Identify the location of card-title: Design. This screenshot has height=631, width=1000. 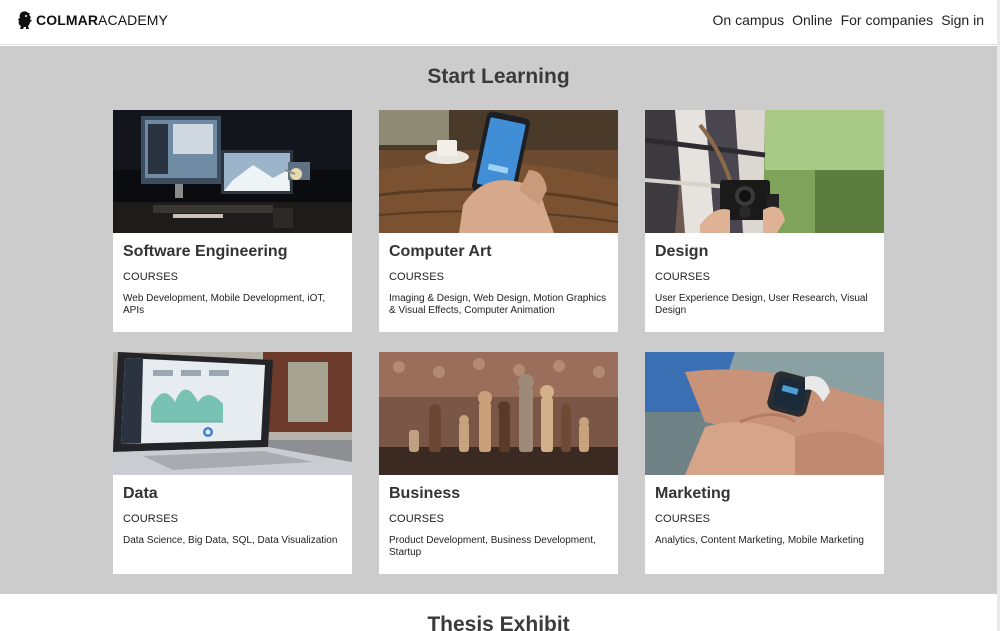
(682, 251).